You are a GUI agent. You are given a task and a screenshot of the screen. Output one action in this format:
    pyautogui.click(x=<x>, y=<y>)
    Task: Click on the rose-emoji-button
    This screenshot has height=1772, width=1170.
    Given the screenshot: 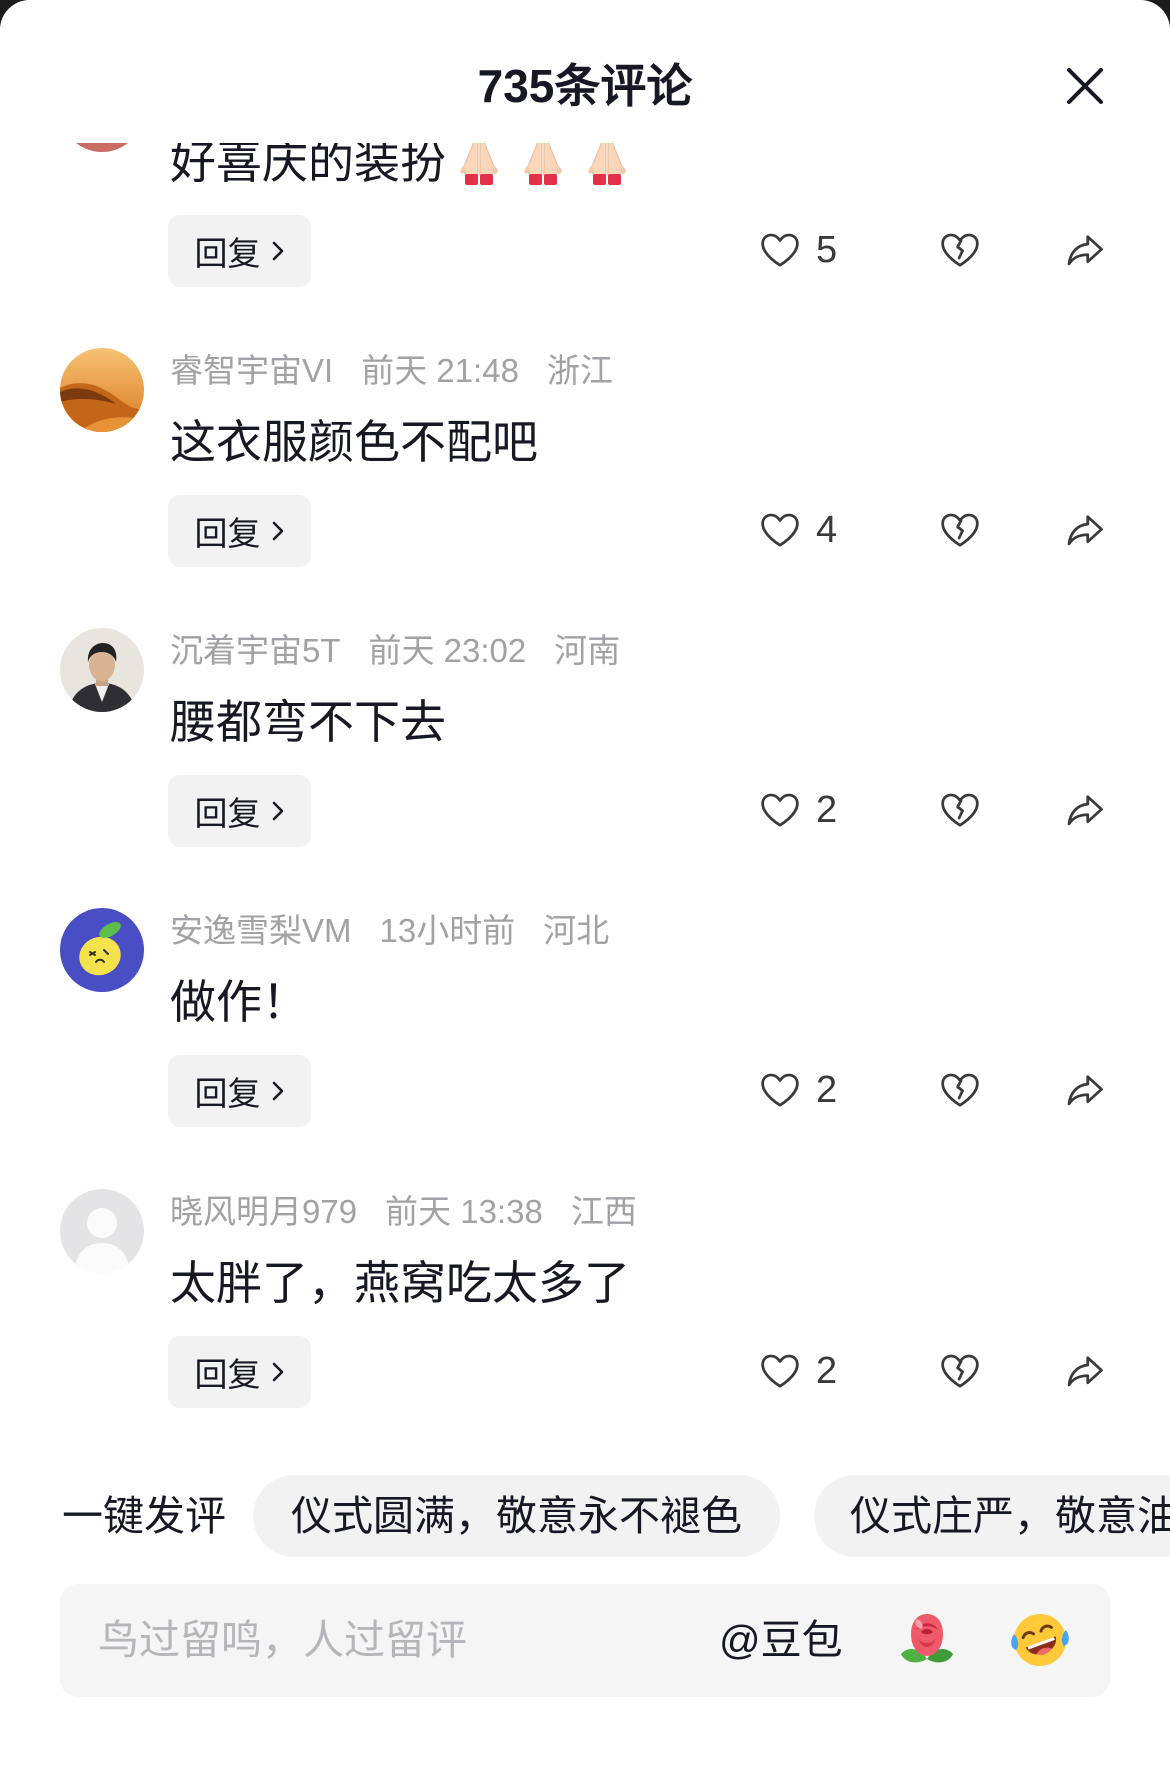 What is the action you would take?
    pyautogui.click(x=927, y=1640)
    